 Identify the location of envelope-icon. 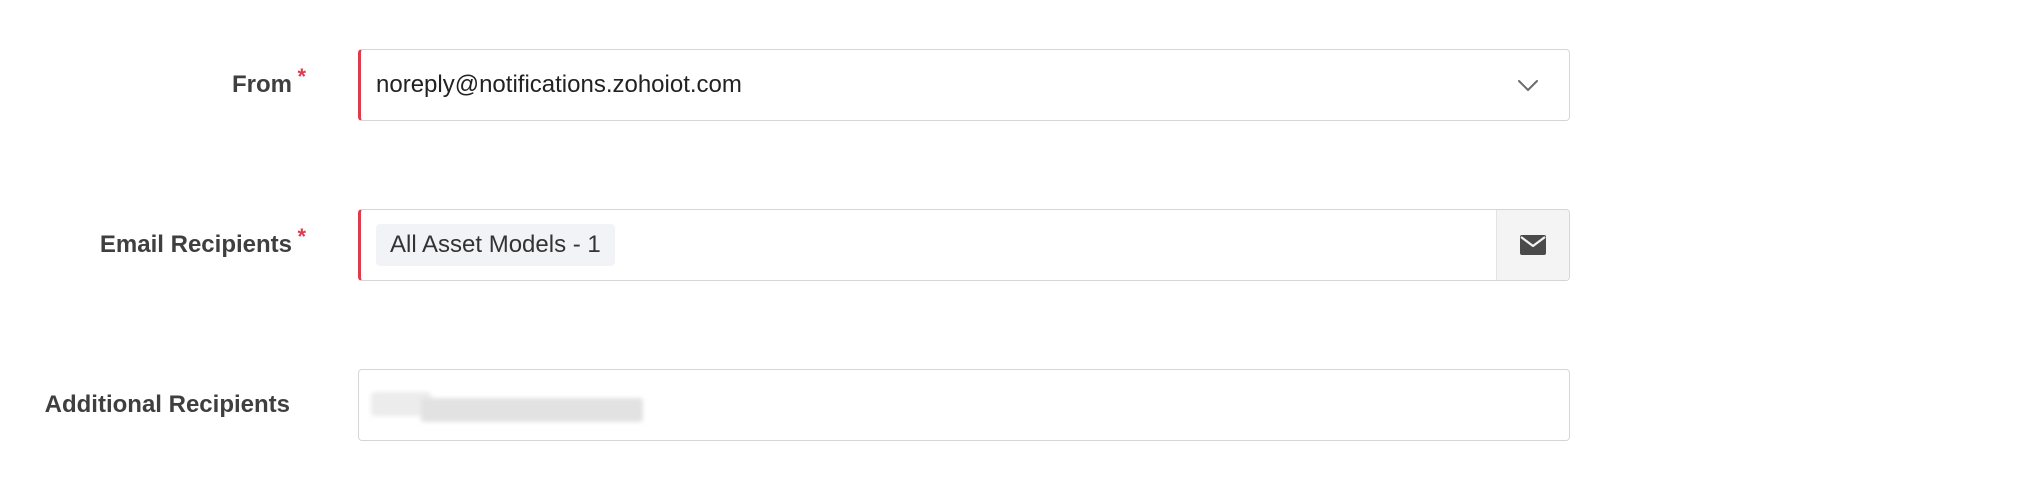
(1533, 245).